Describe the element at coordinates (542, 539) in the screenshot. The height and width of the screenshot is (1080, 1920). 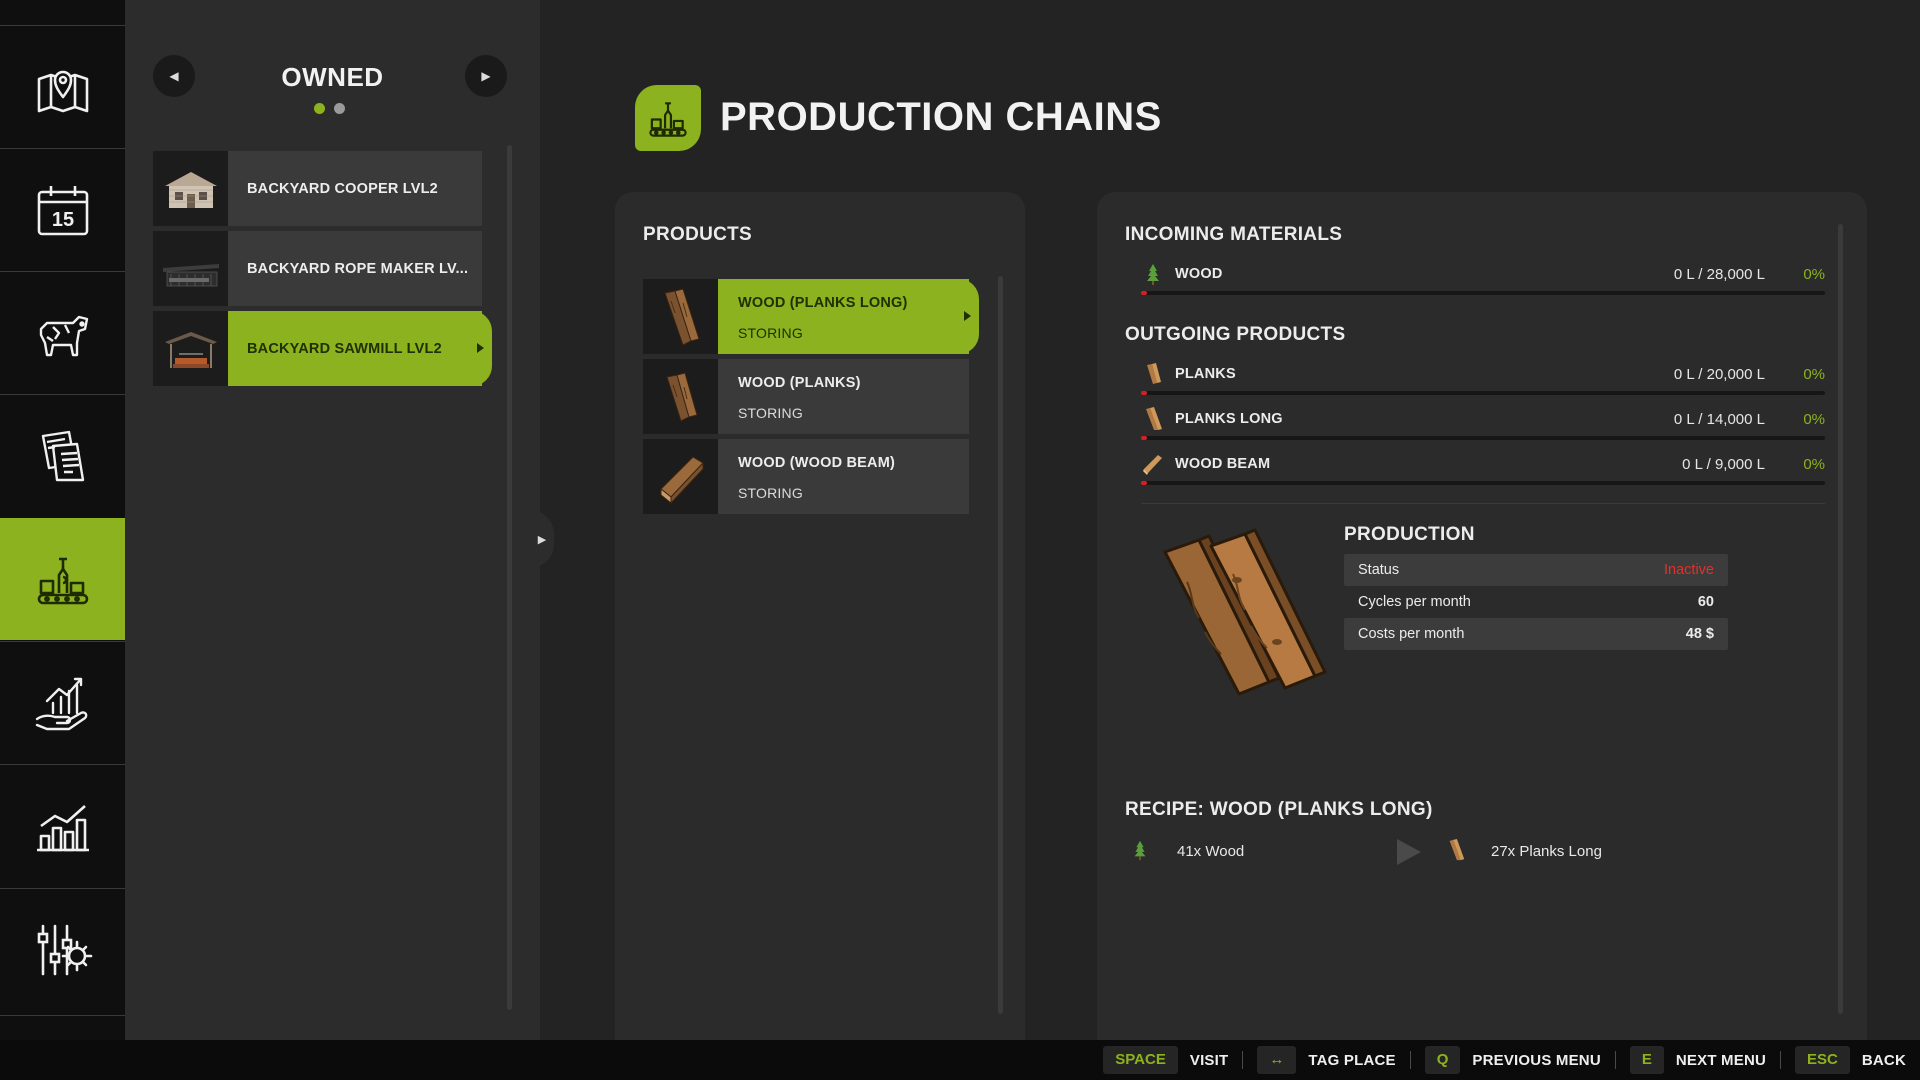
I see `collapse-panel-button: ▶` at that location.